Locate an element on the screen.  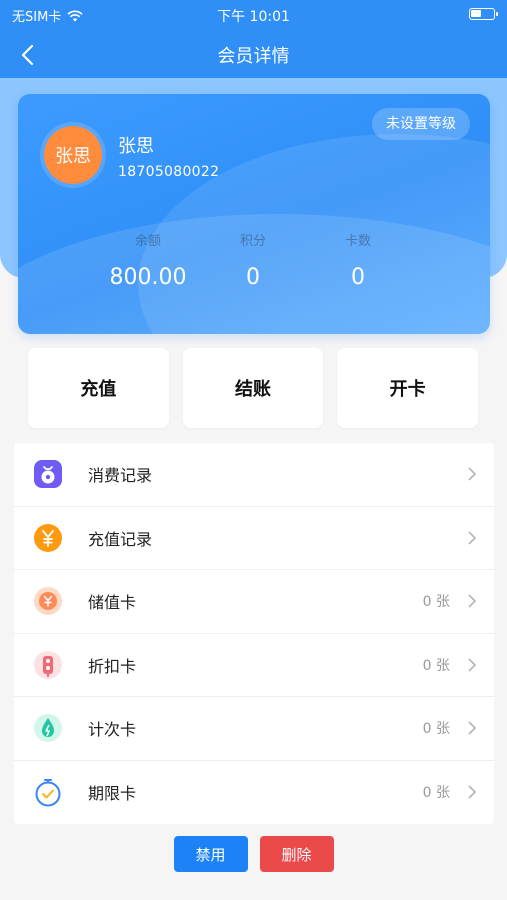
checkout-button: 结账 is located at coordinates (253, 388).